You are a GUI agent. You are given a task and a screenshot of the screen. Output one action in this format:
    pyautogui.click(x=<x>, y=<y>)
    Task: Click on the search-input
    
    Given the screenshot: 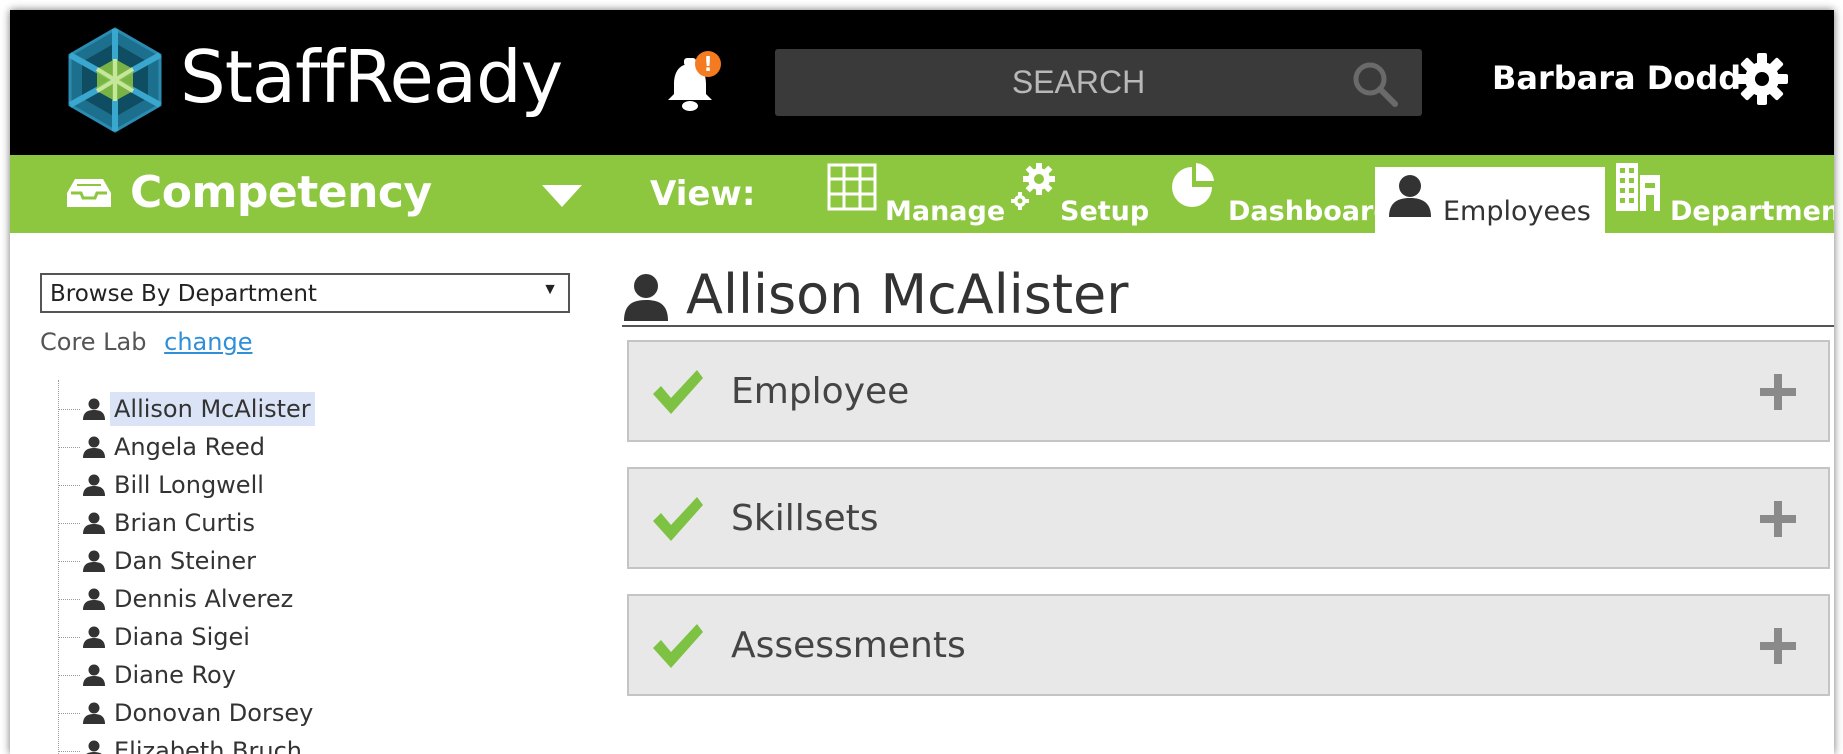 What is the action you would take?
    pyautogui.click(x=1098, y=82)
    